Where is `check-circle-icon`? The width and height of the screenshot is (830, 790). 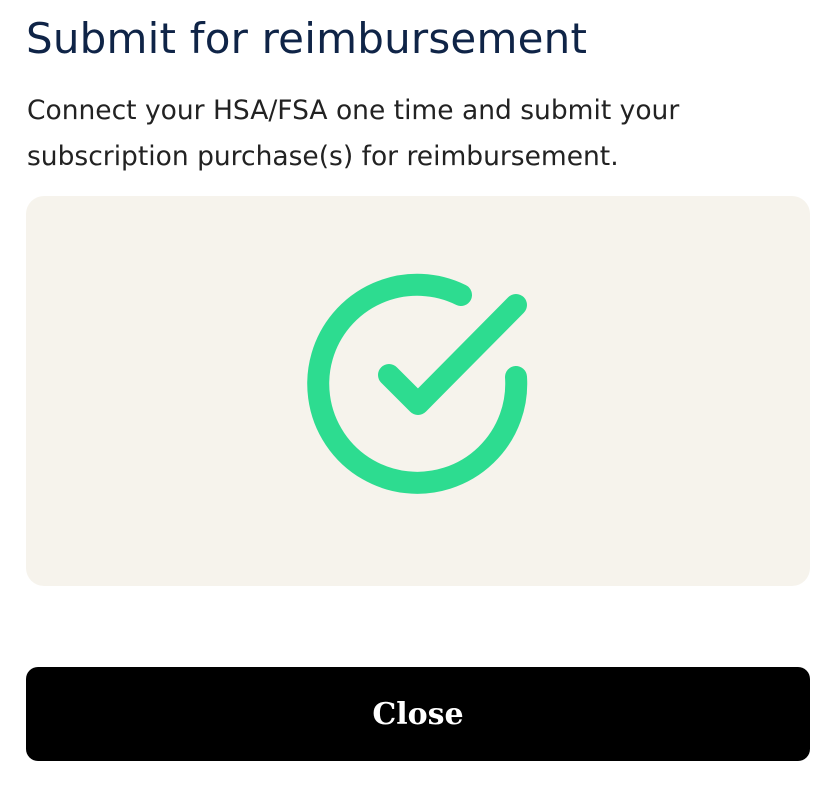 check-circle-icon is located at coordinates (417, 383).